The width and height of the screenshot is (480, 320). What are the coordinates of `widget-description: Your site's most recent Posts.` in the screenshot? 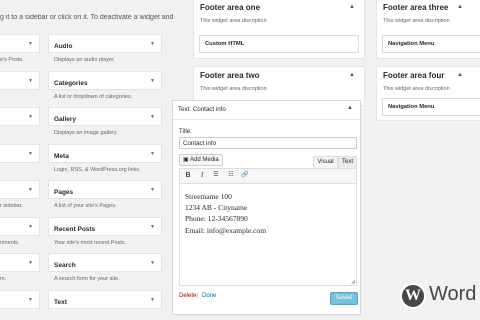 It's located at (90, 242).